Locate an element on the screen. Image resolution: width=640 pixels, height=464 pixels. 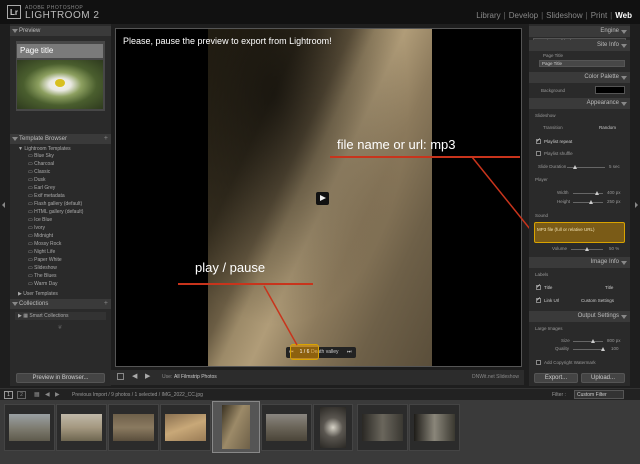
slide-duration-label: Slide Duration is located at coordinates (552, 166).